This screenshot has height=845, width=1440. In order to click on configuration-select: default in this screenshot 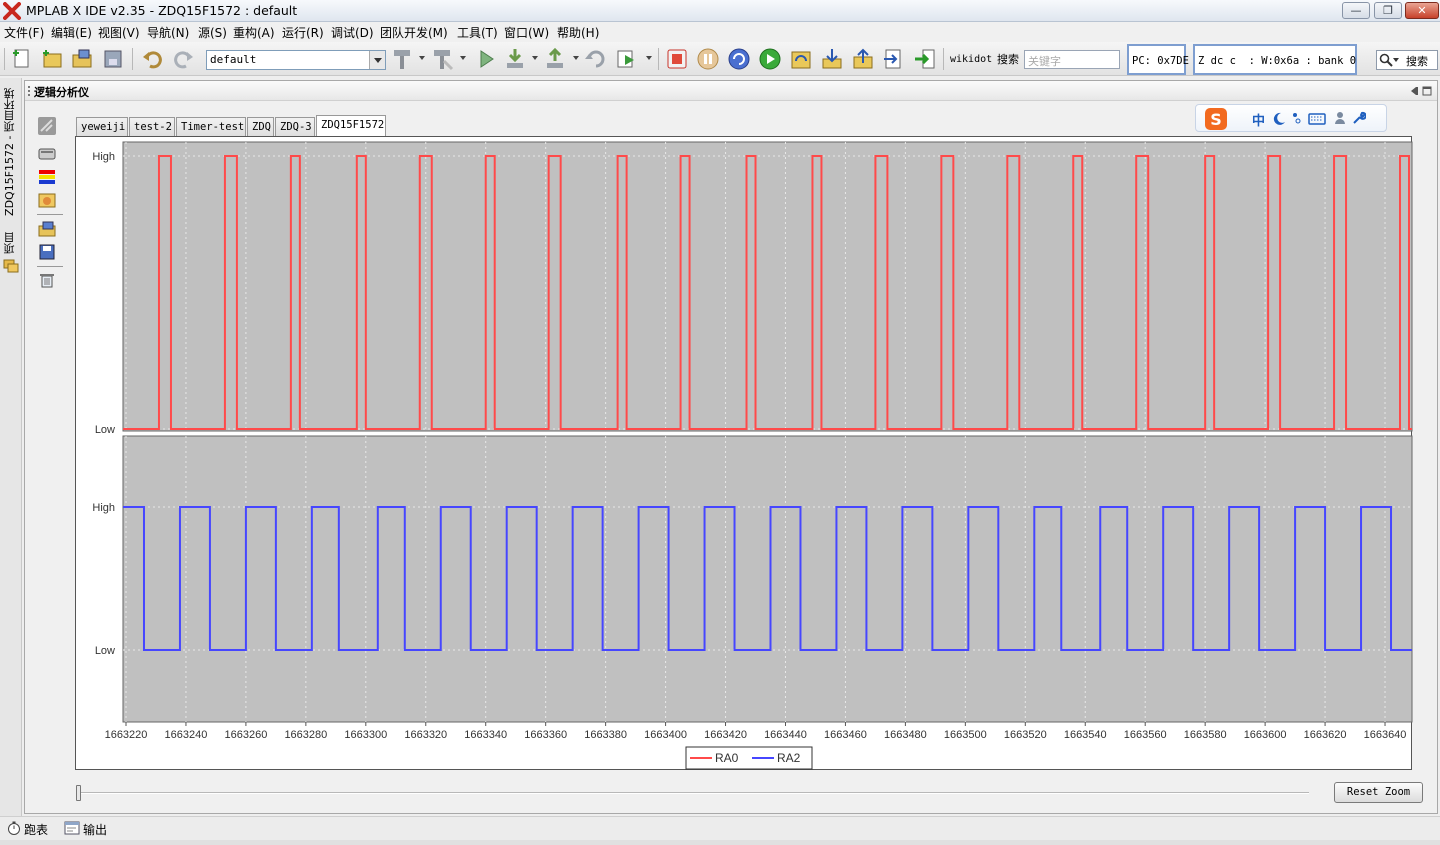, I will do `click(296, 60)`.